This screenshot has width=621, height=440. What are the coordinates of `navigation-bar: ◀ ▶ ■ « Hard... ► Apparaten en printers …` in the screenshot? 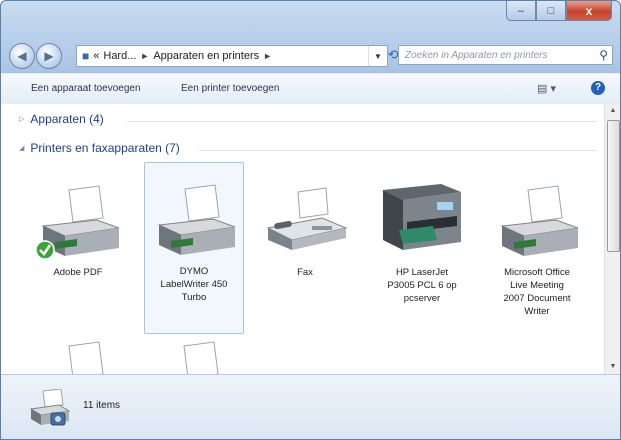 It's located at (311, 56).